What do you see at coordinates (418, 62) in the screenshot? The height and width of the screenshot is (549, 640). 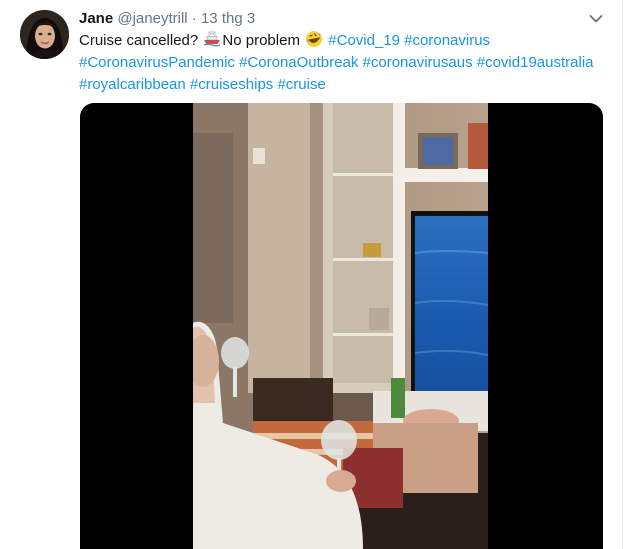 I see `hashtag-coronavirusaus: #coronavirusaus` at bounding box center [418, 62].